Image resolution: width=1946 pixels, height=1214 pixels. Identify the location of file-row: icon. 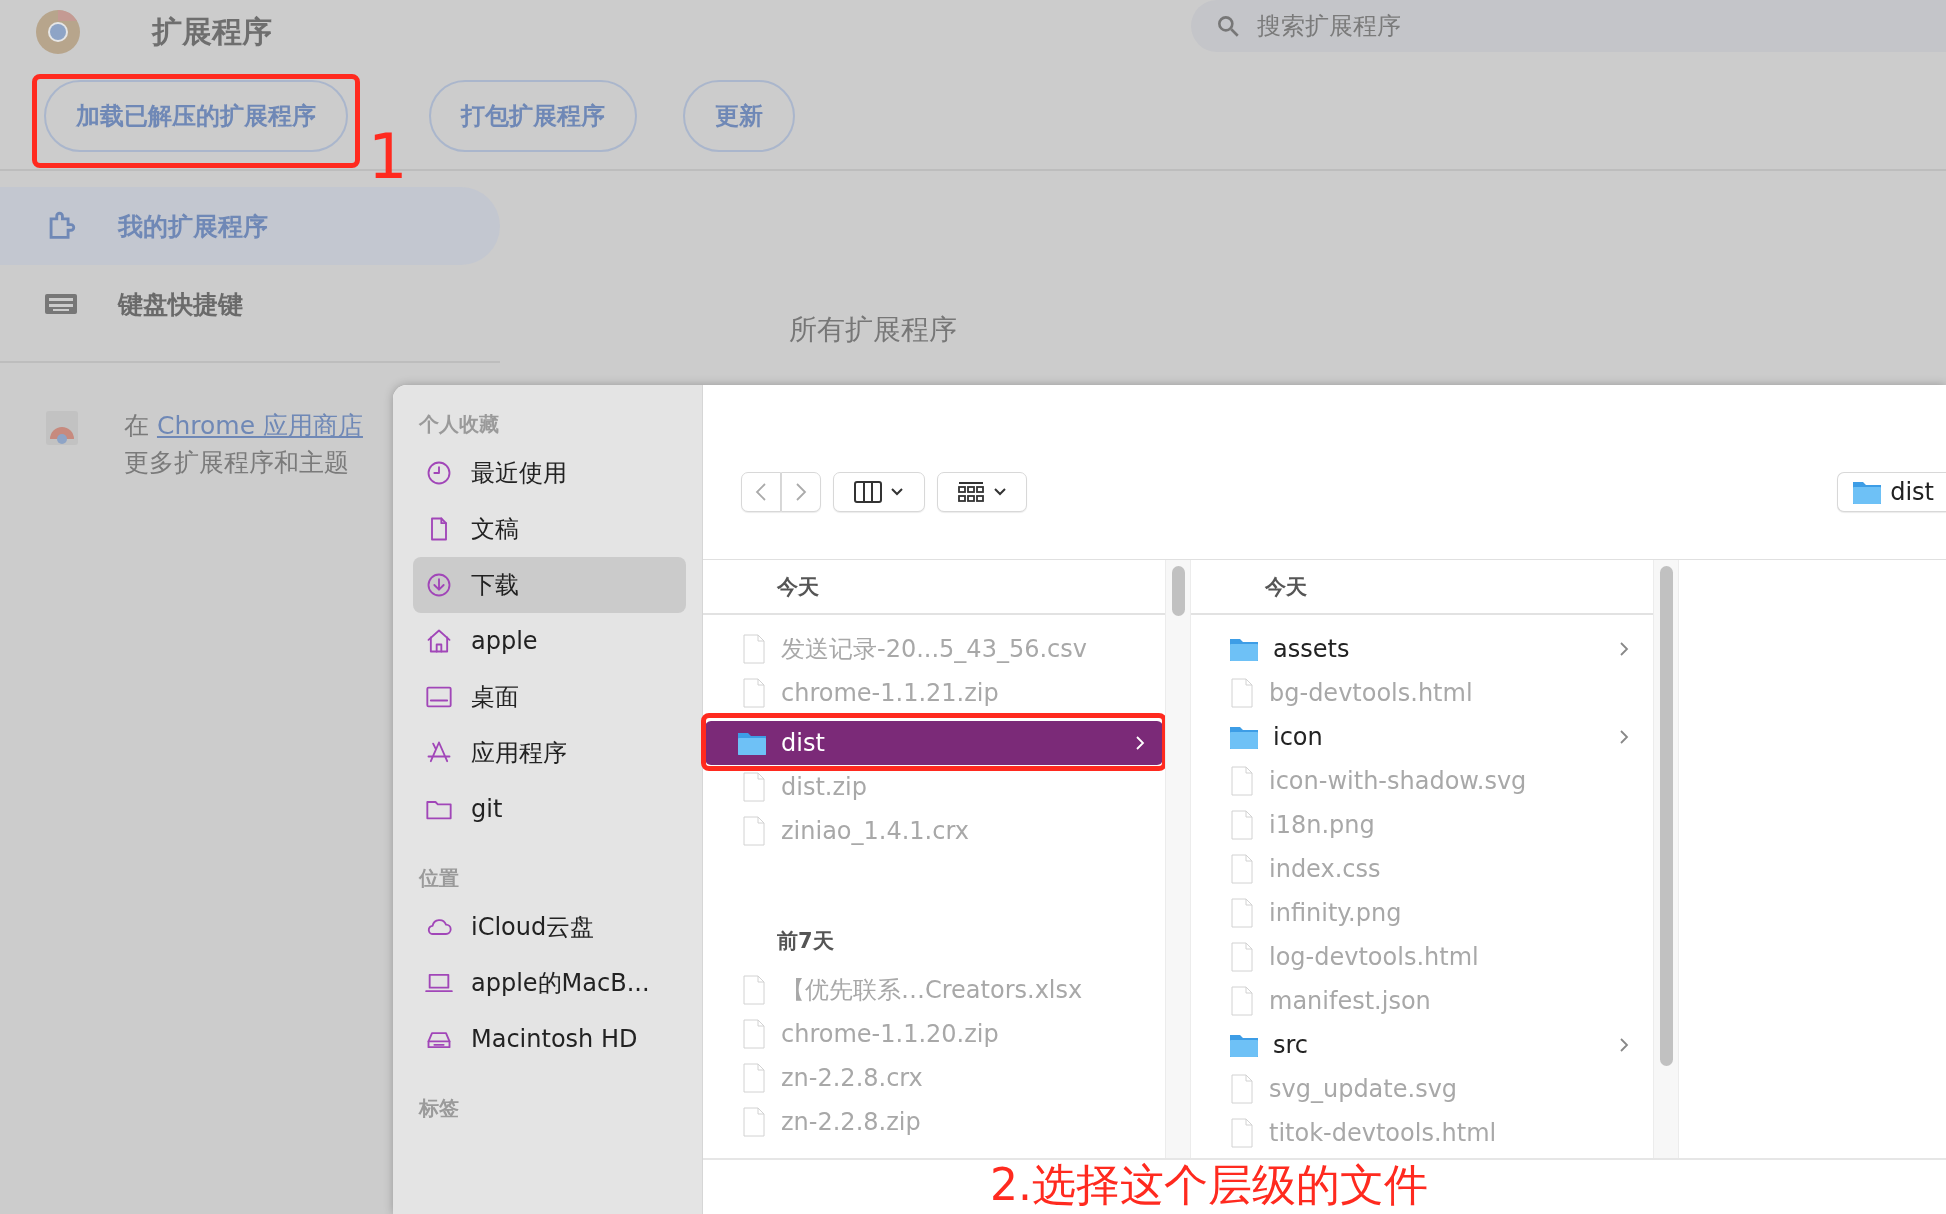
(1422, 737).